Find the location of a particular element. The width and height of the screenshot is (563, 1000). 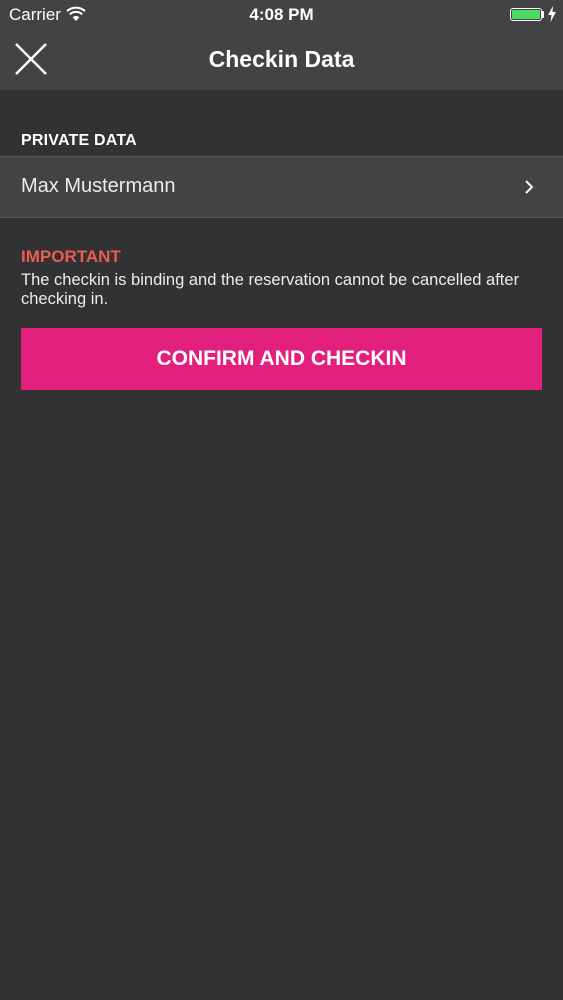

battery-tip is located at coordinates (543, 14).